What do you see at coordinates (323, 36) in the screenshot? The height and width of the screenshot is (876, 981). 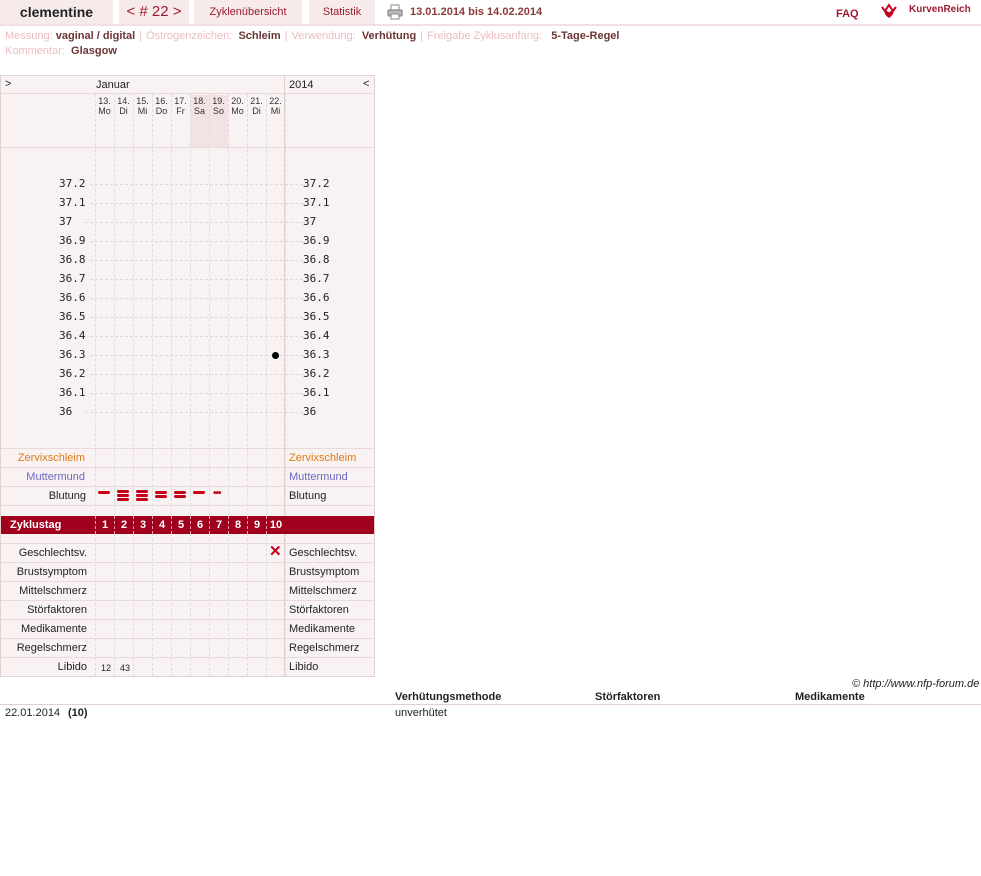 I see `verwendung-label: Verwendung:` at bounding box center [323, 36].